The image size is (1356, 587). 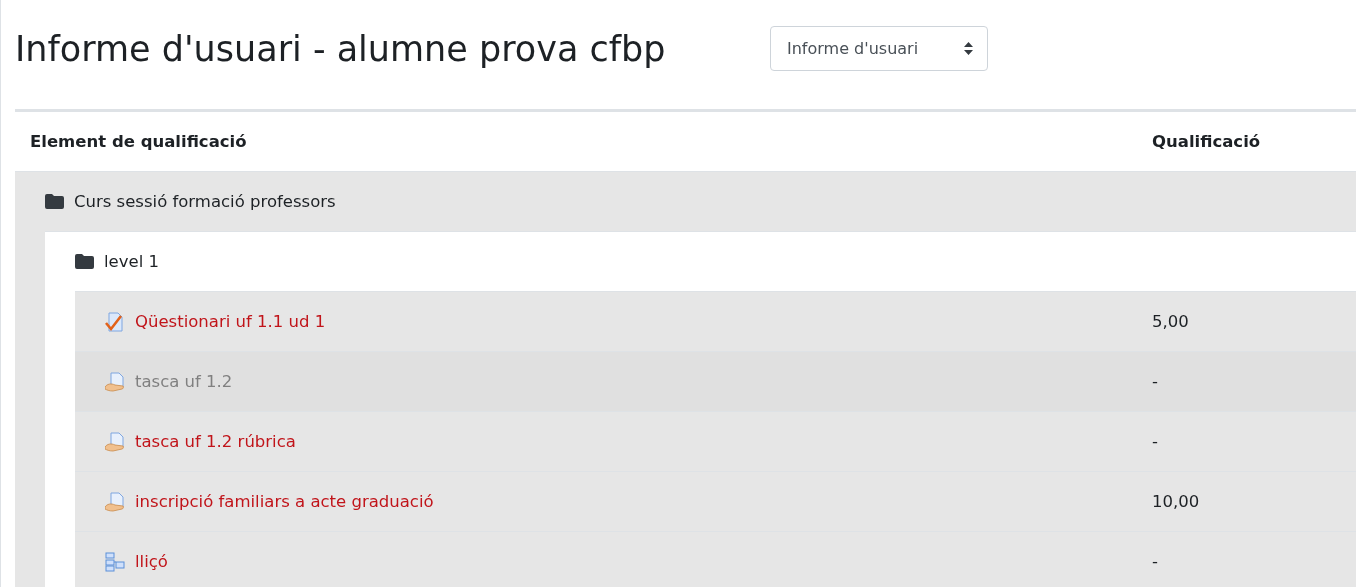 I want to click on page-title: Informe d'usuari - alumne prova cfbp, so click(x=341, y=49).